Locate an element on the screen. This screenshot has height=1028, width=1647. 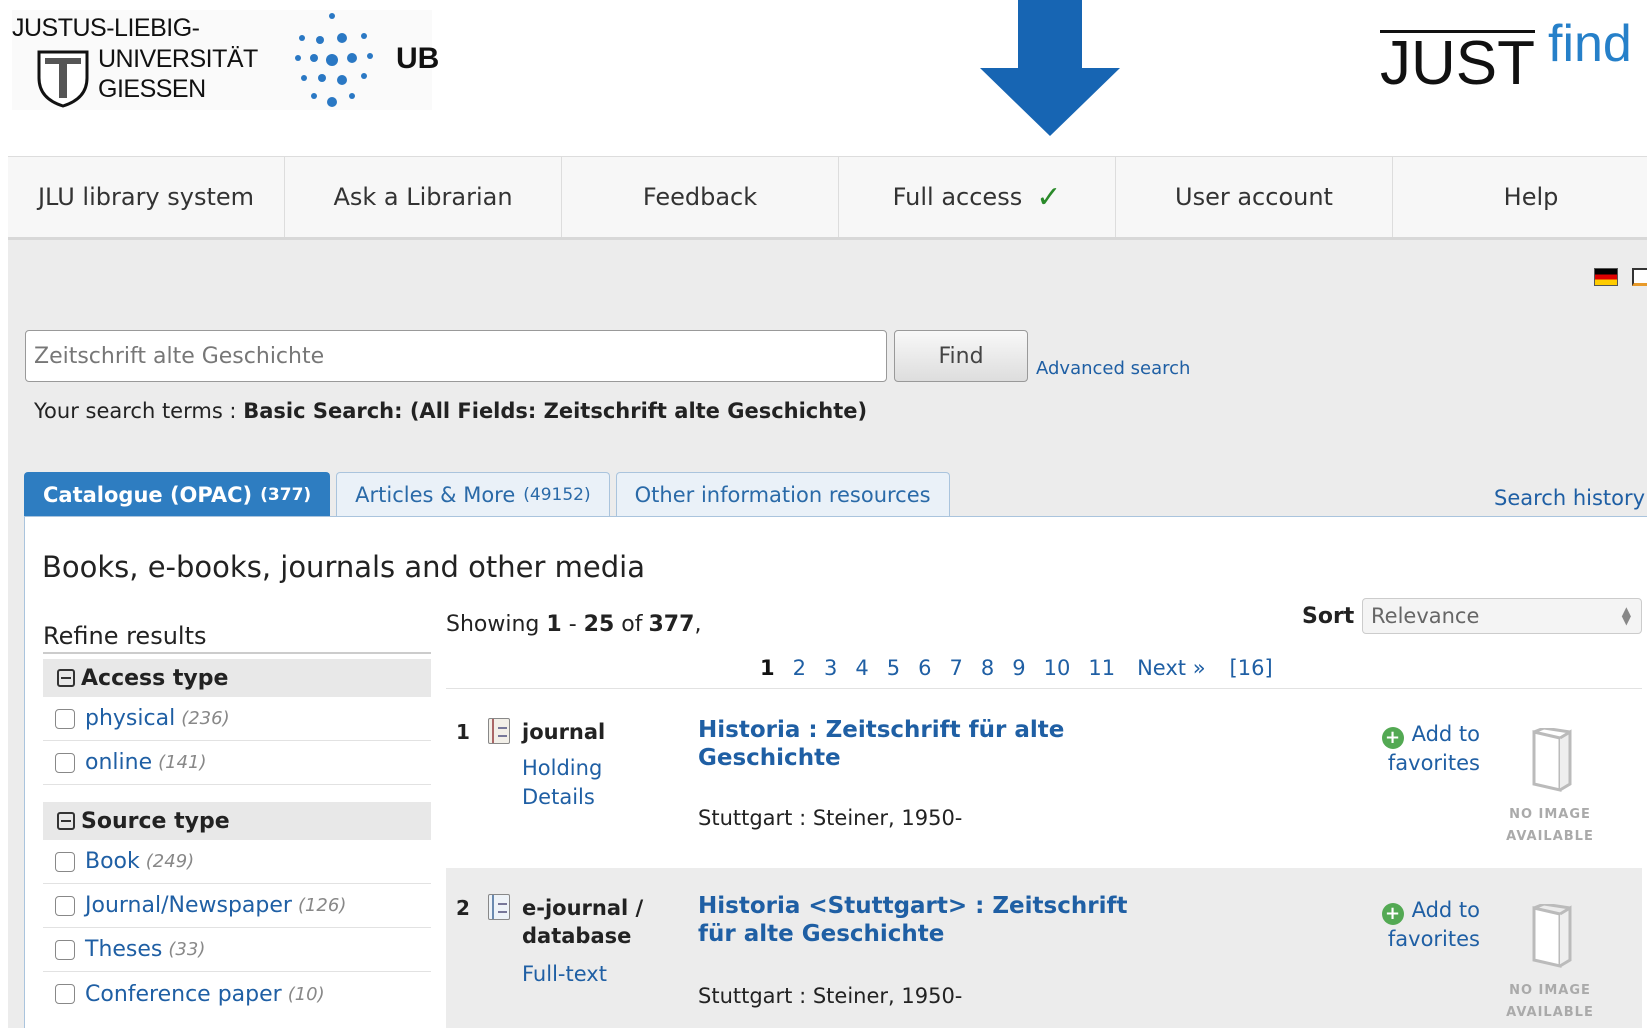
facet-option-label: online is located at coordinates (119, 762).